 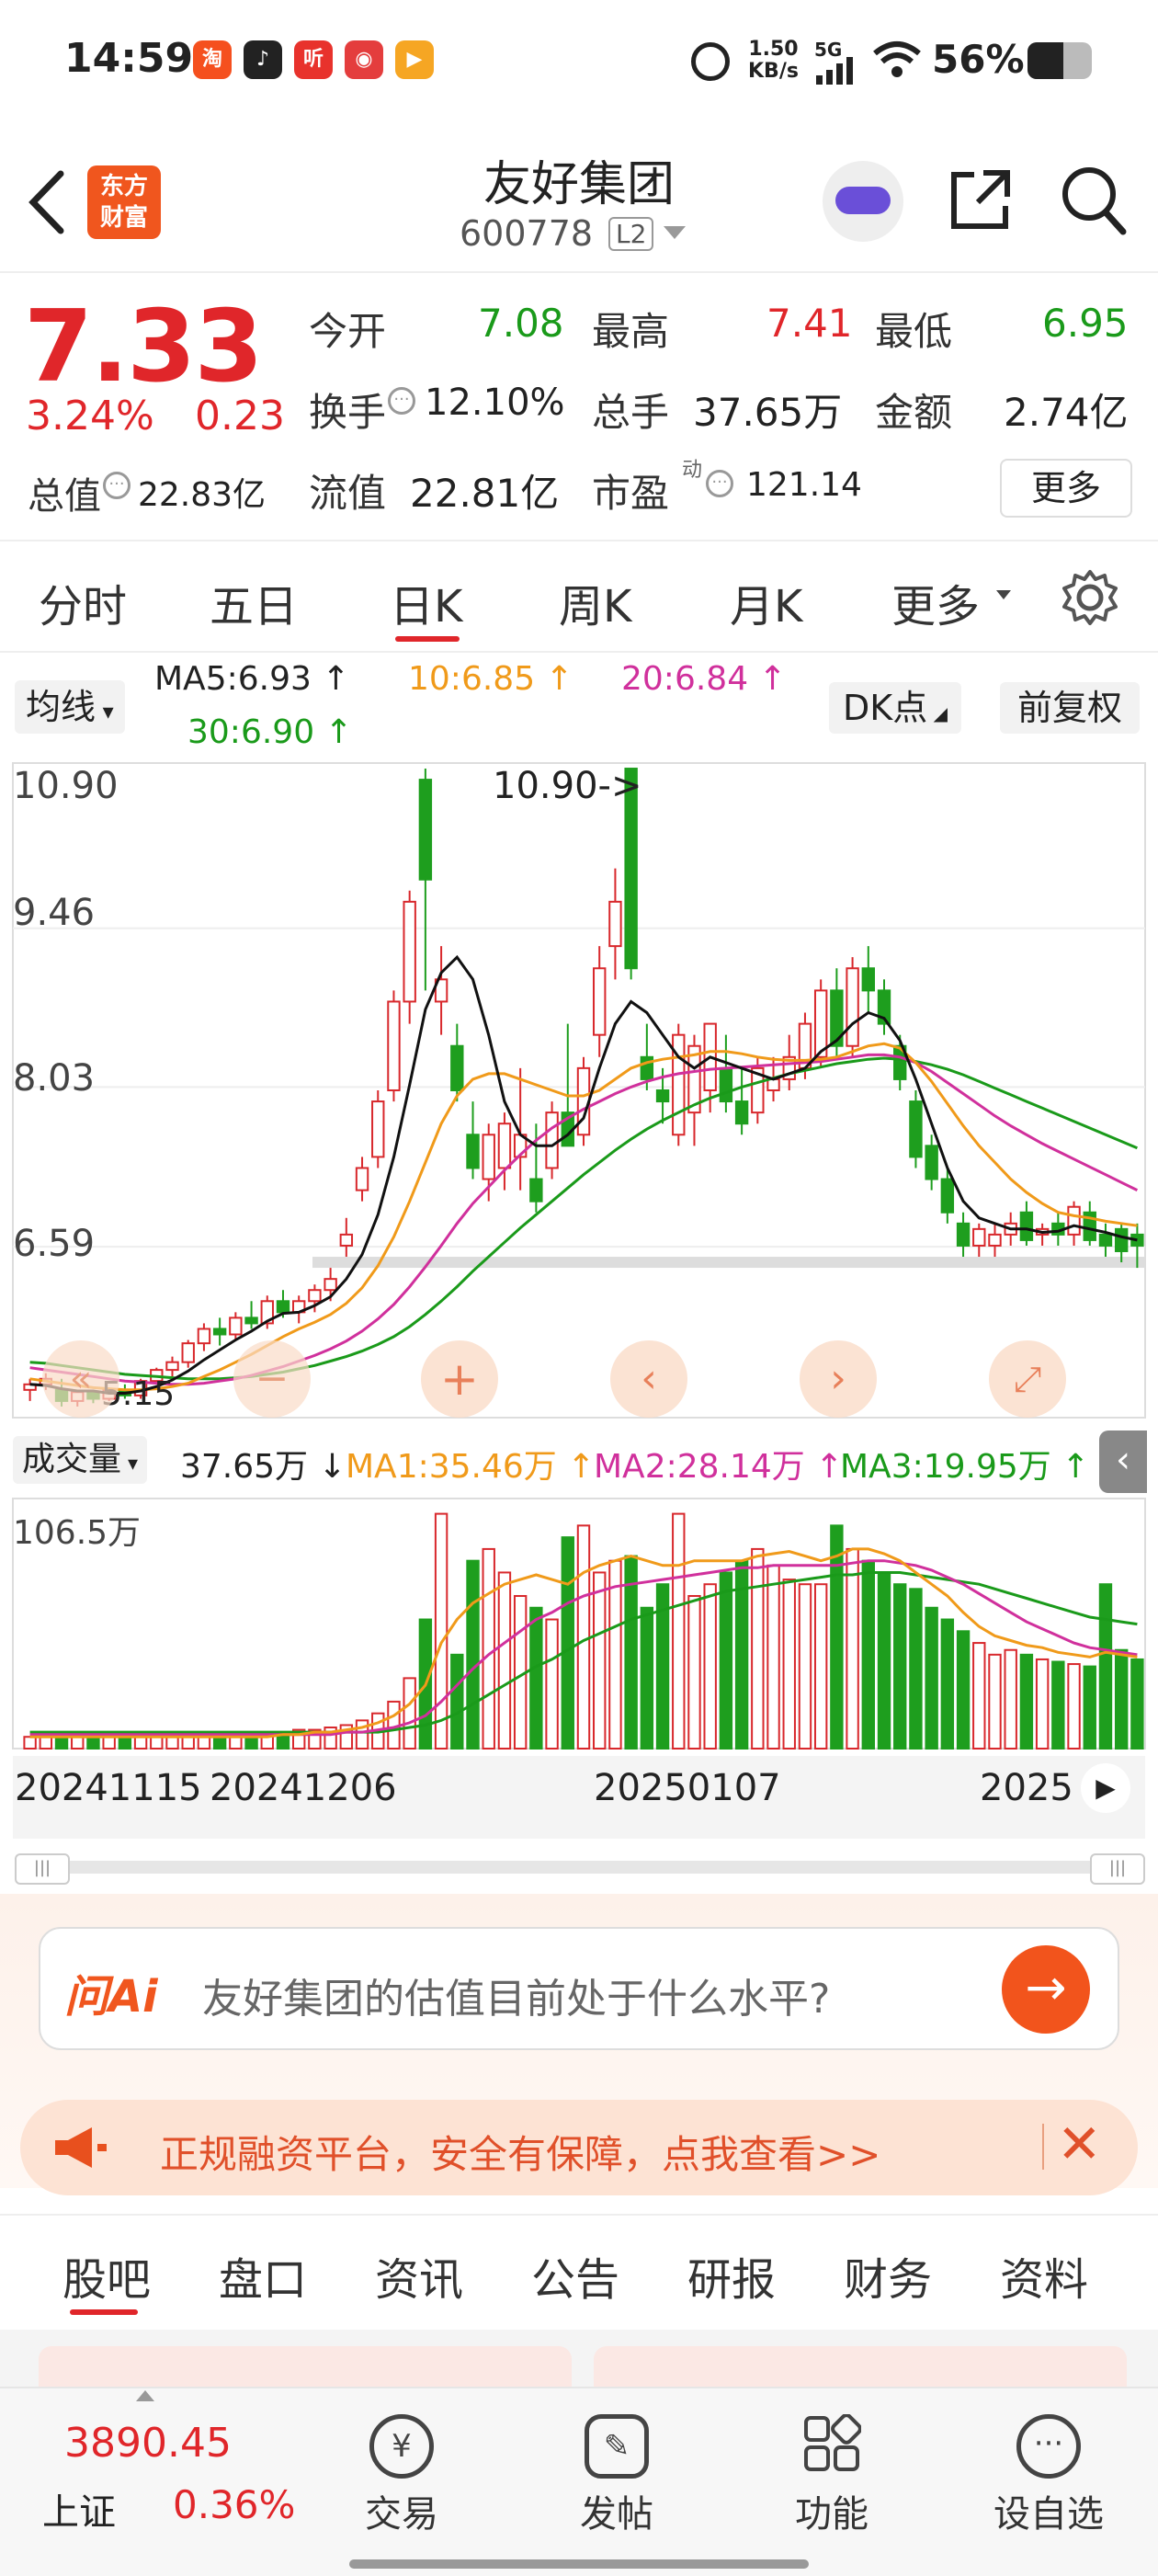 I want to click on volume-value: 37.65万, so click(x=768, y=412).